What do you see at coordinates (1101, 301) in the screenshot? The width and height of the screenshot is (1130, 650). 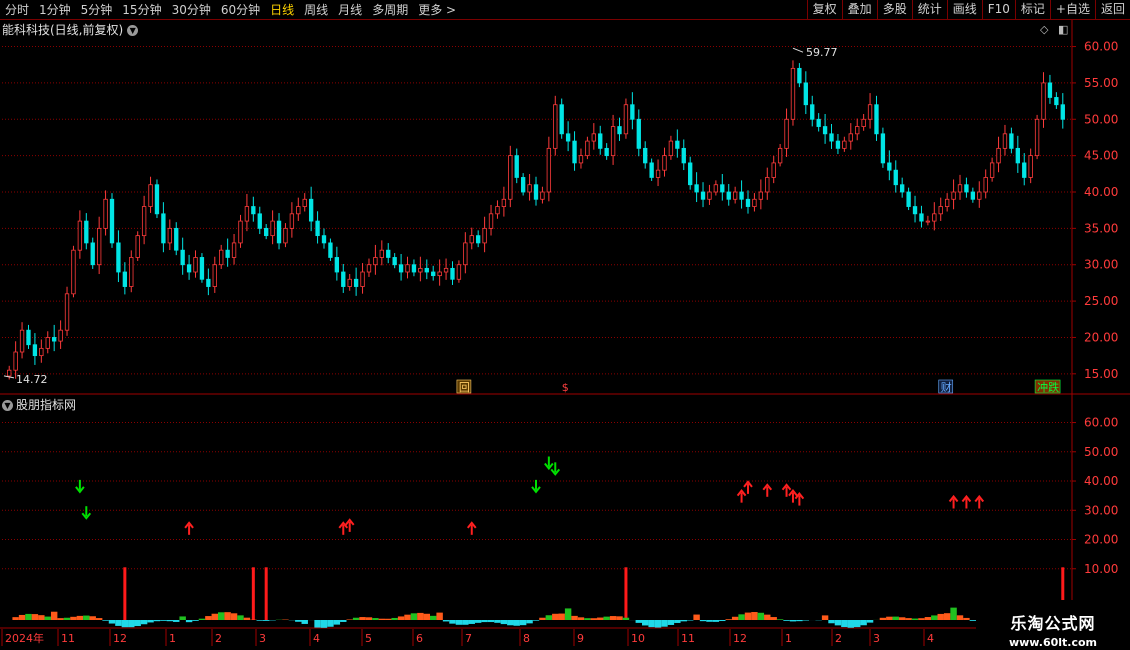 I see `price-axis-label: 25.00` at bounding box center [1101, 301].